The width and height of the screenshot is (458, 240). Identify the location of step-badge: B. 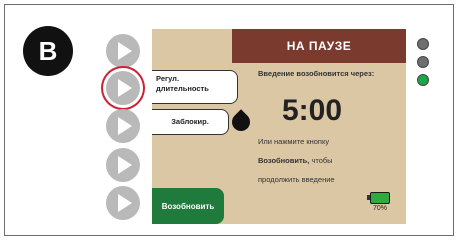
(48, 51).